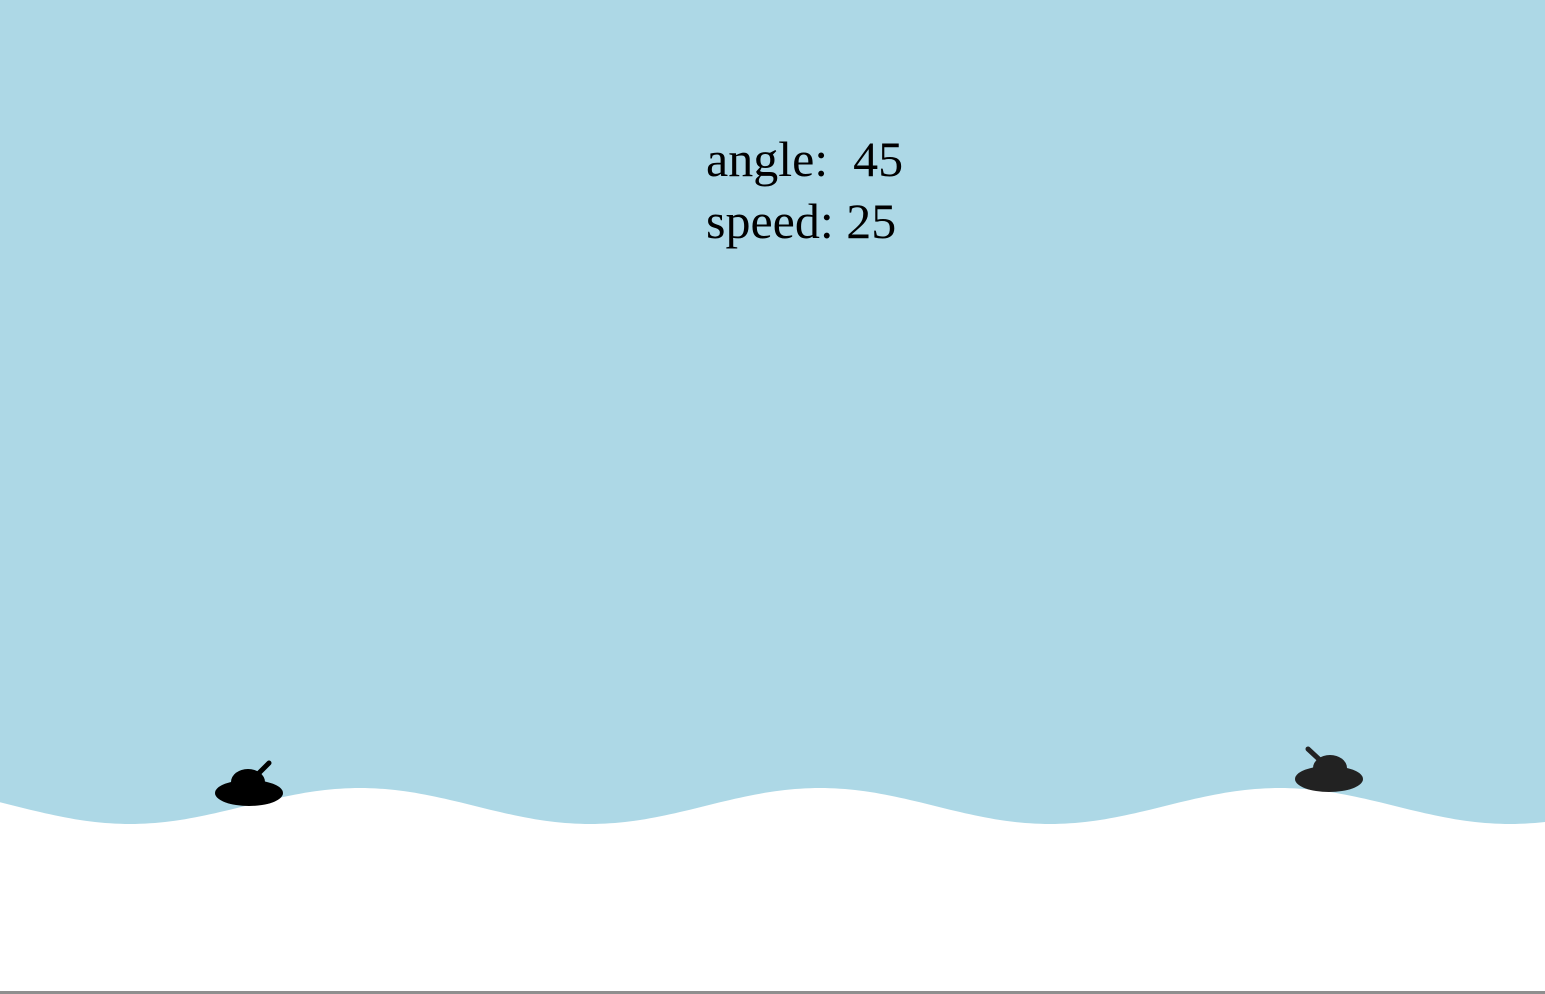 The image size is (1545, 994). Describe the element at coordinates (836, 159) in the screenshot. I see `angle-readout: angle: 45` at that location.